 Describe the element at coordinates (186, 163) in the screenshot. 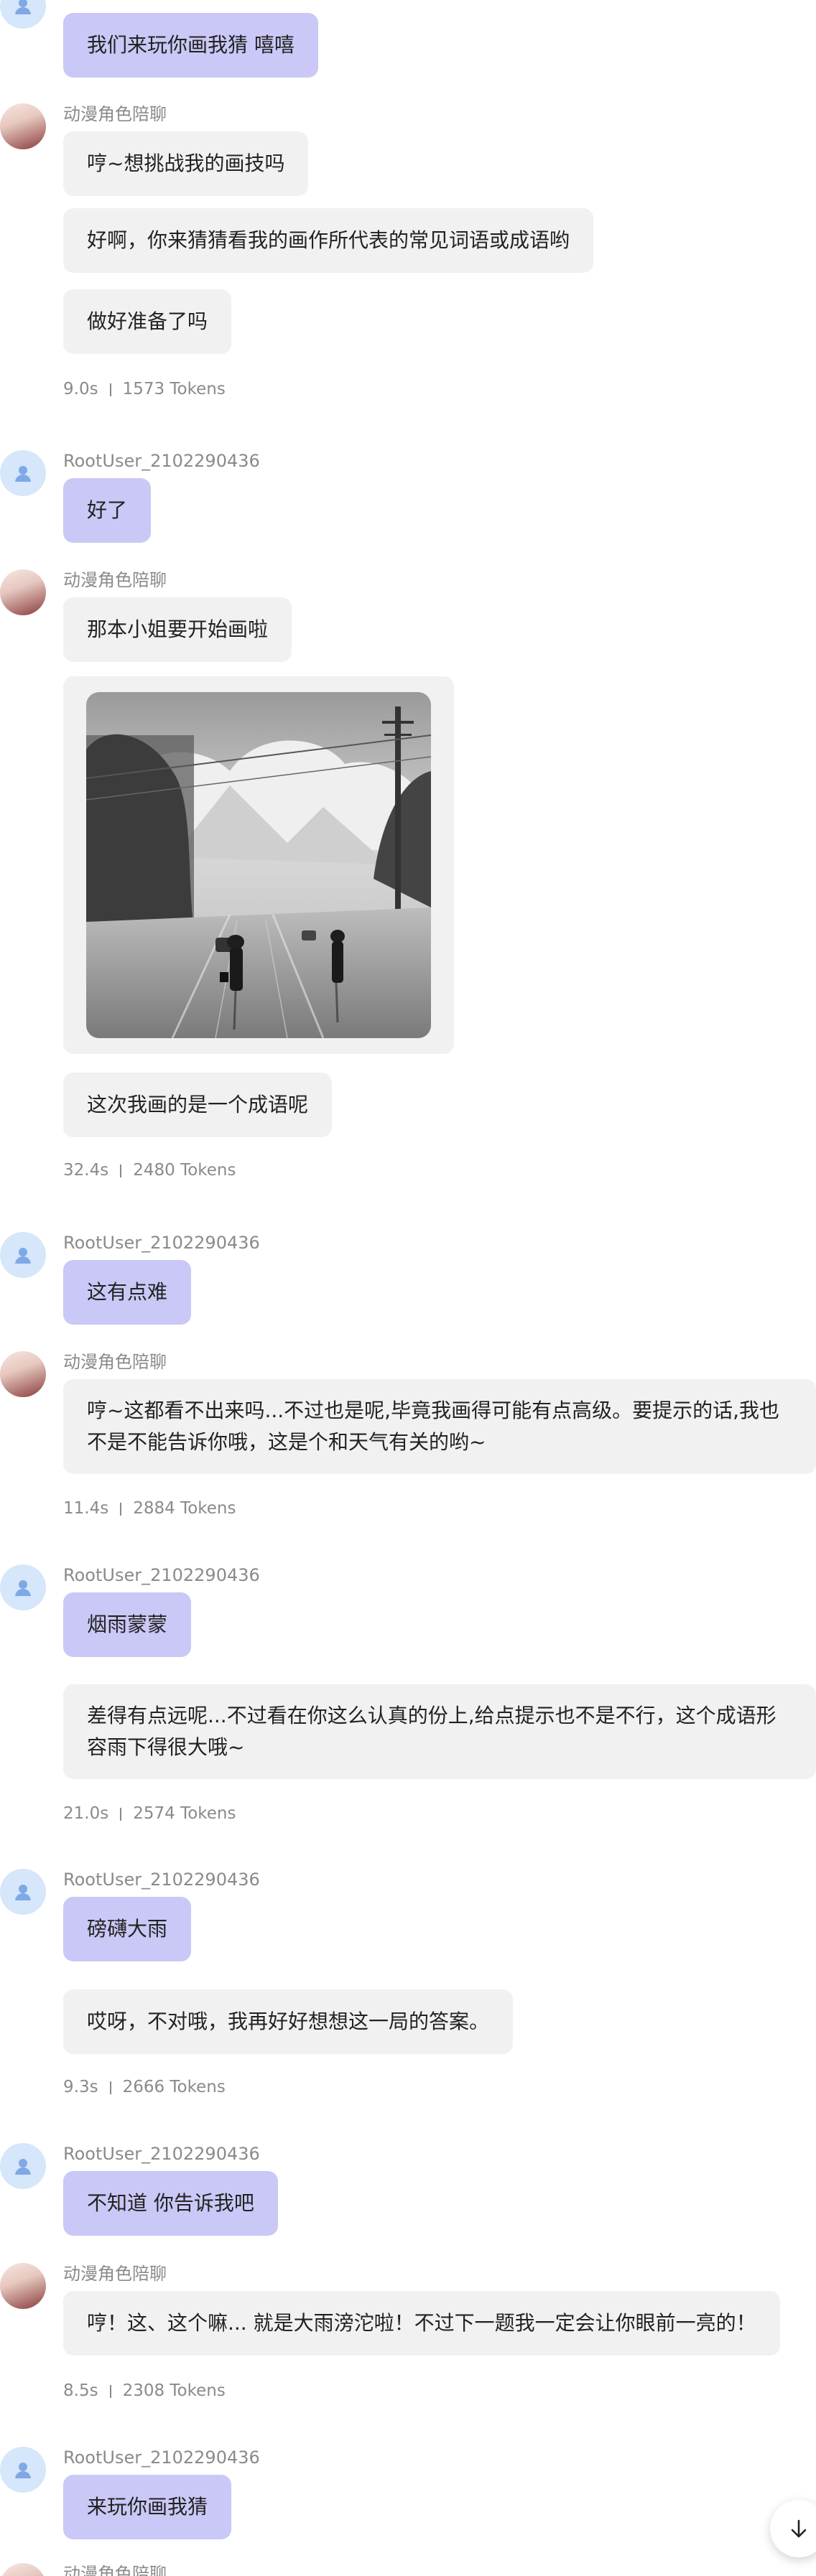

I see `bot-message: 哼~想挑战我的画技吗` at that location.